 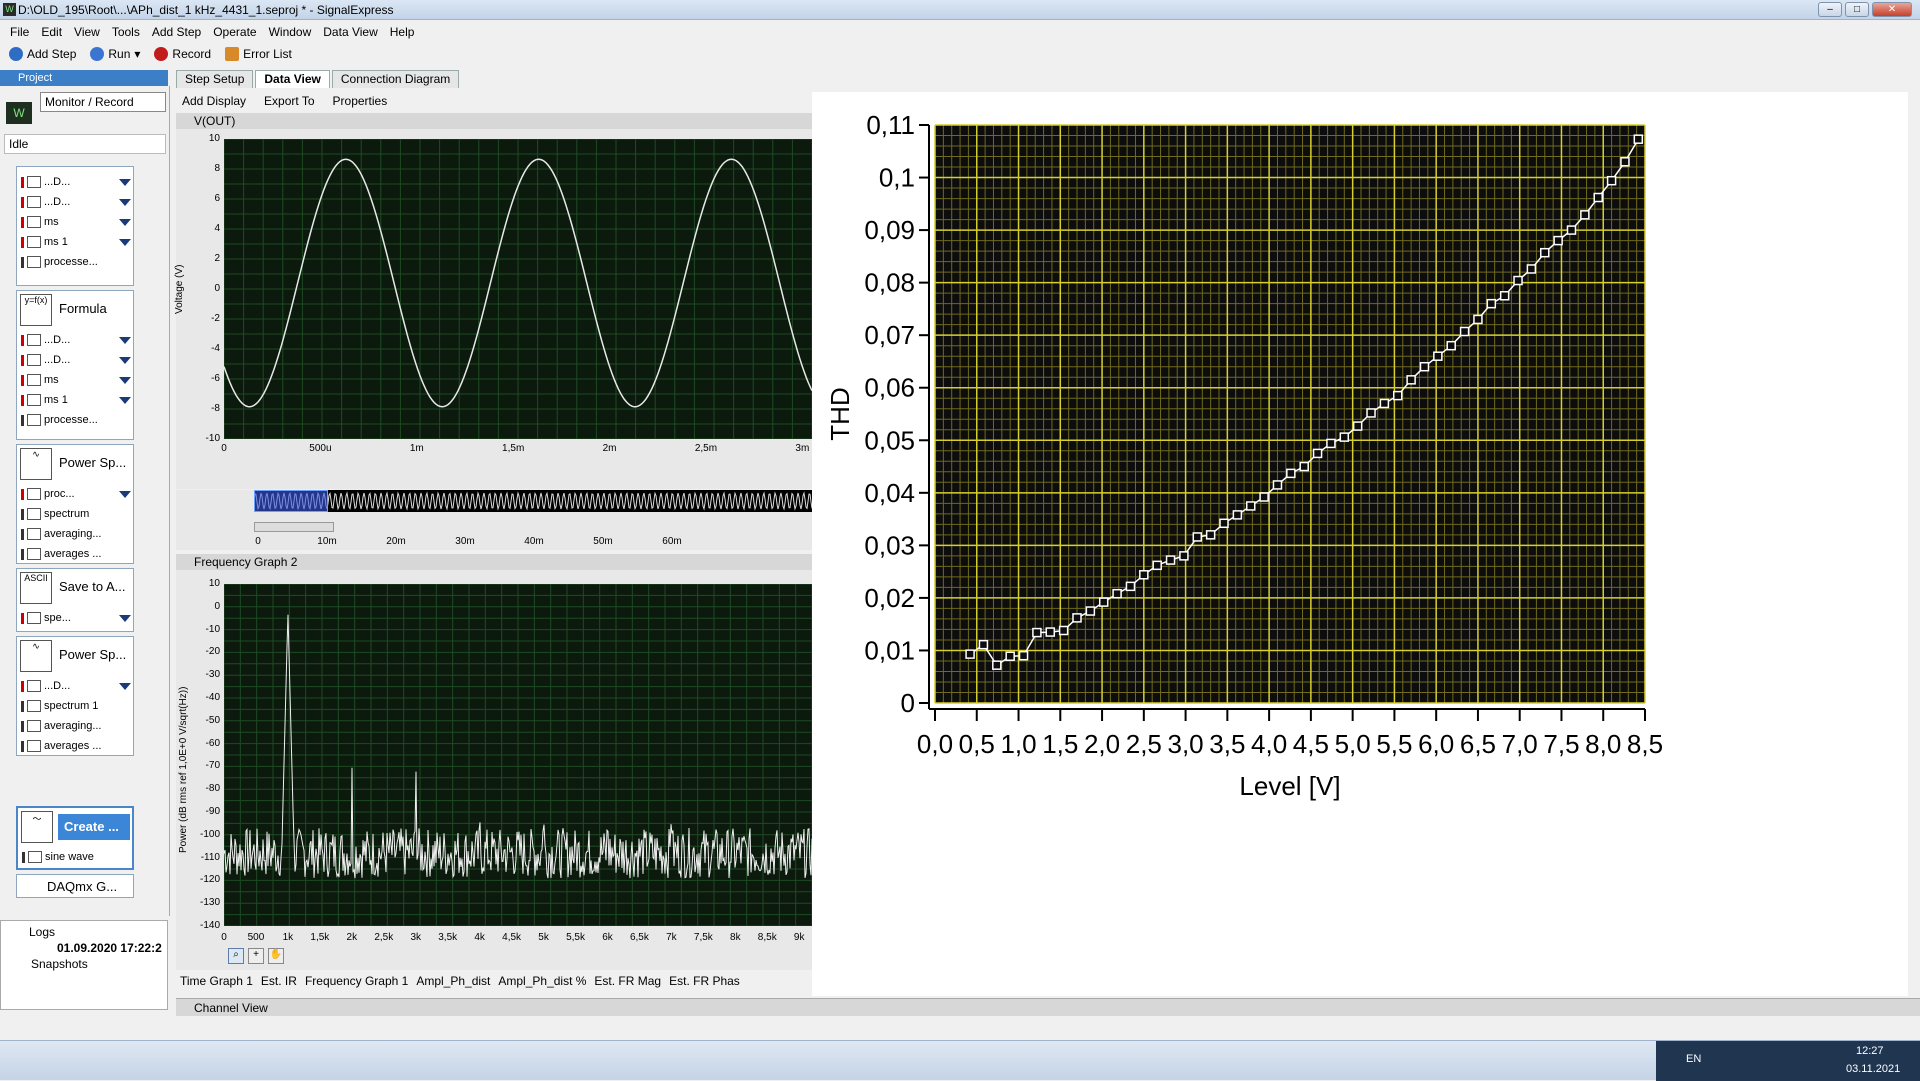 What do you see at coordinates (542, 981) in the screenshot?
I see `tab-ampl-ph-dist-percent: Ampl_Ph_dist %` at bounding box center [542, 981].